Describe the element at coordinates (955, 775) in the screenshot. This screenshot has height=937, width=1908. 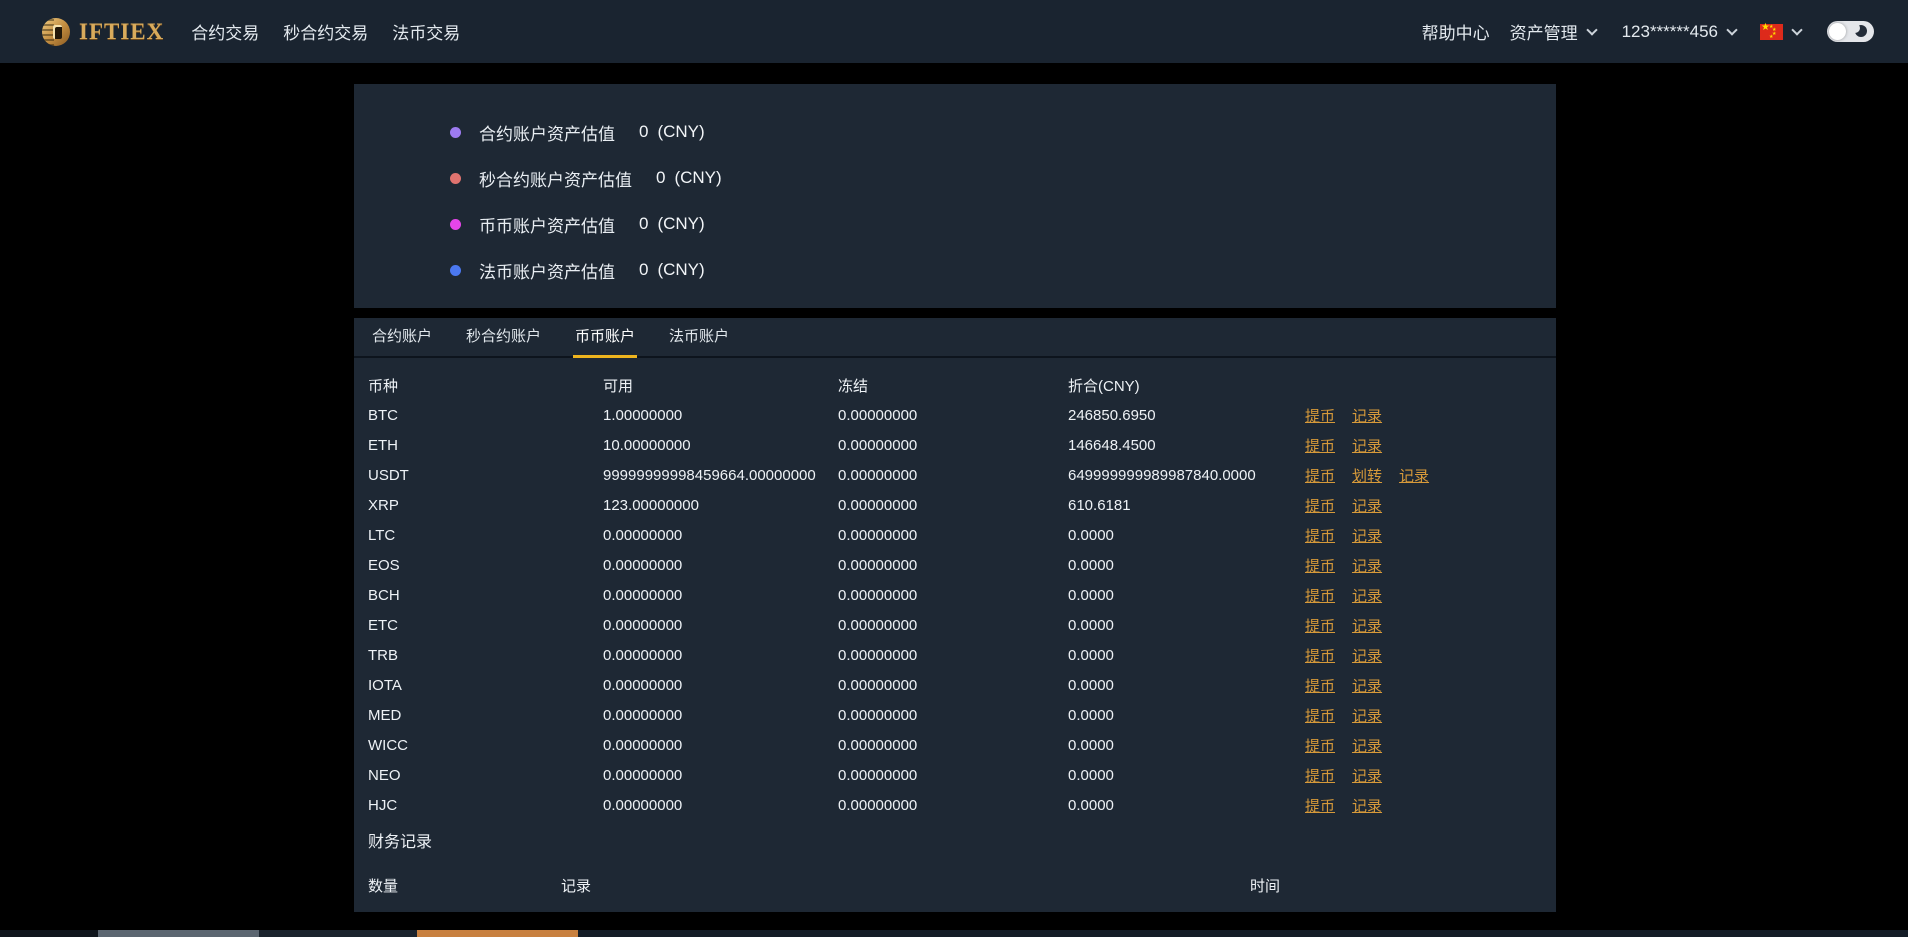
I see `wallet-row: NEO 0.00000000 0.00000000 0.0000 提币 记录` at that location.